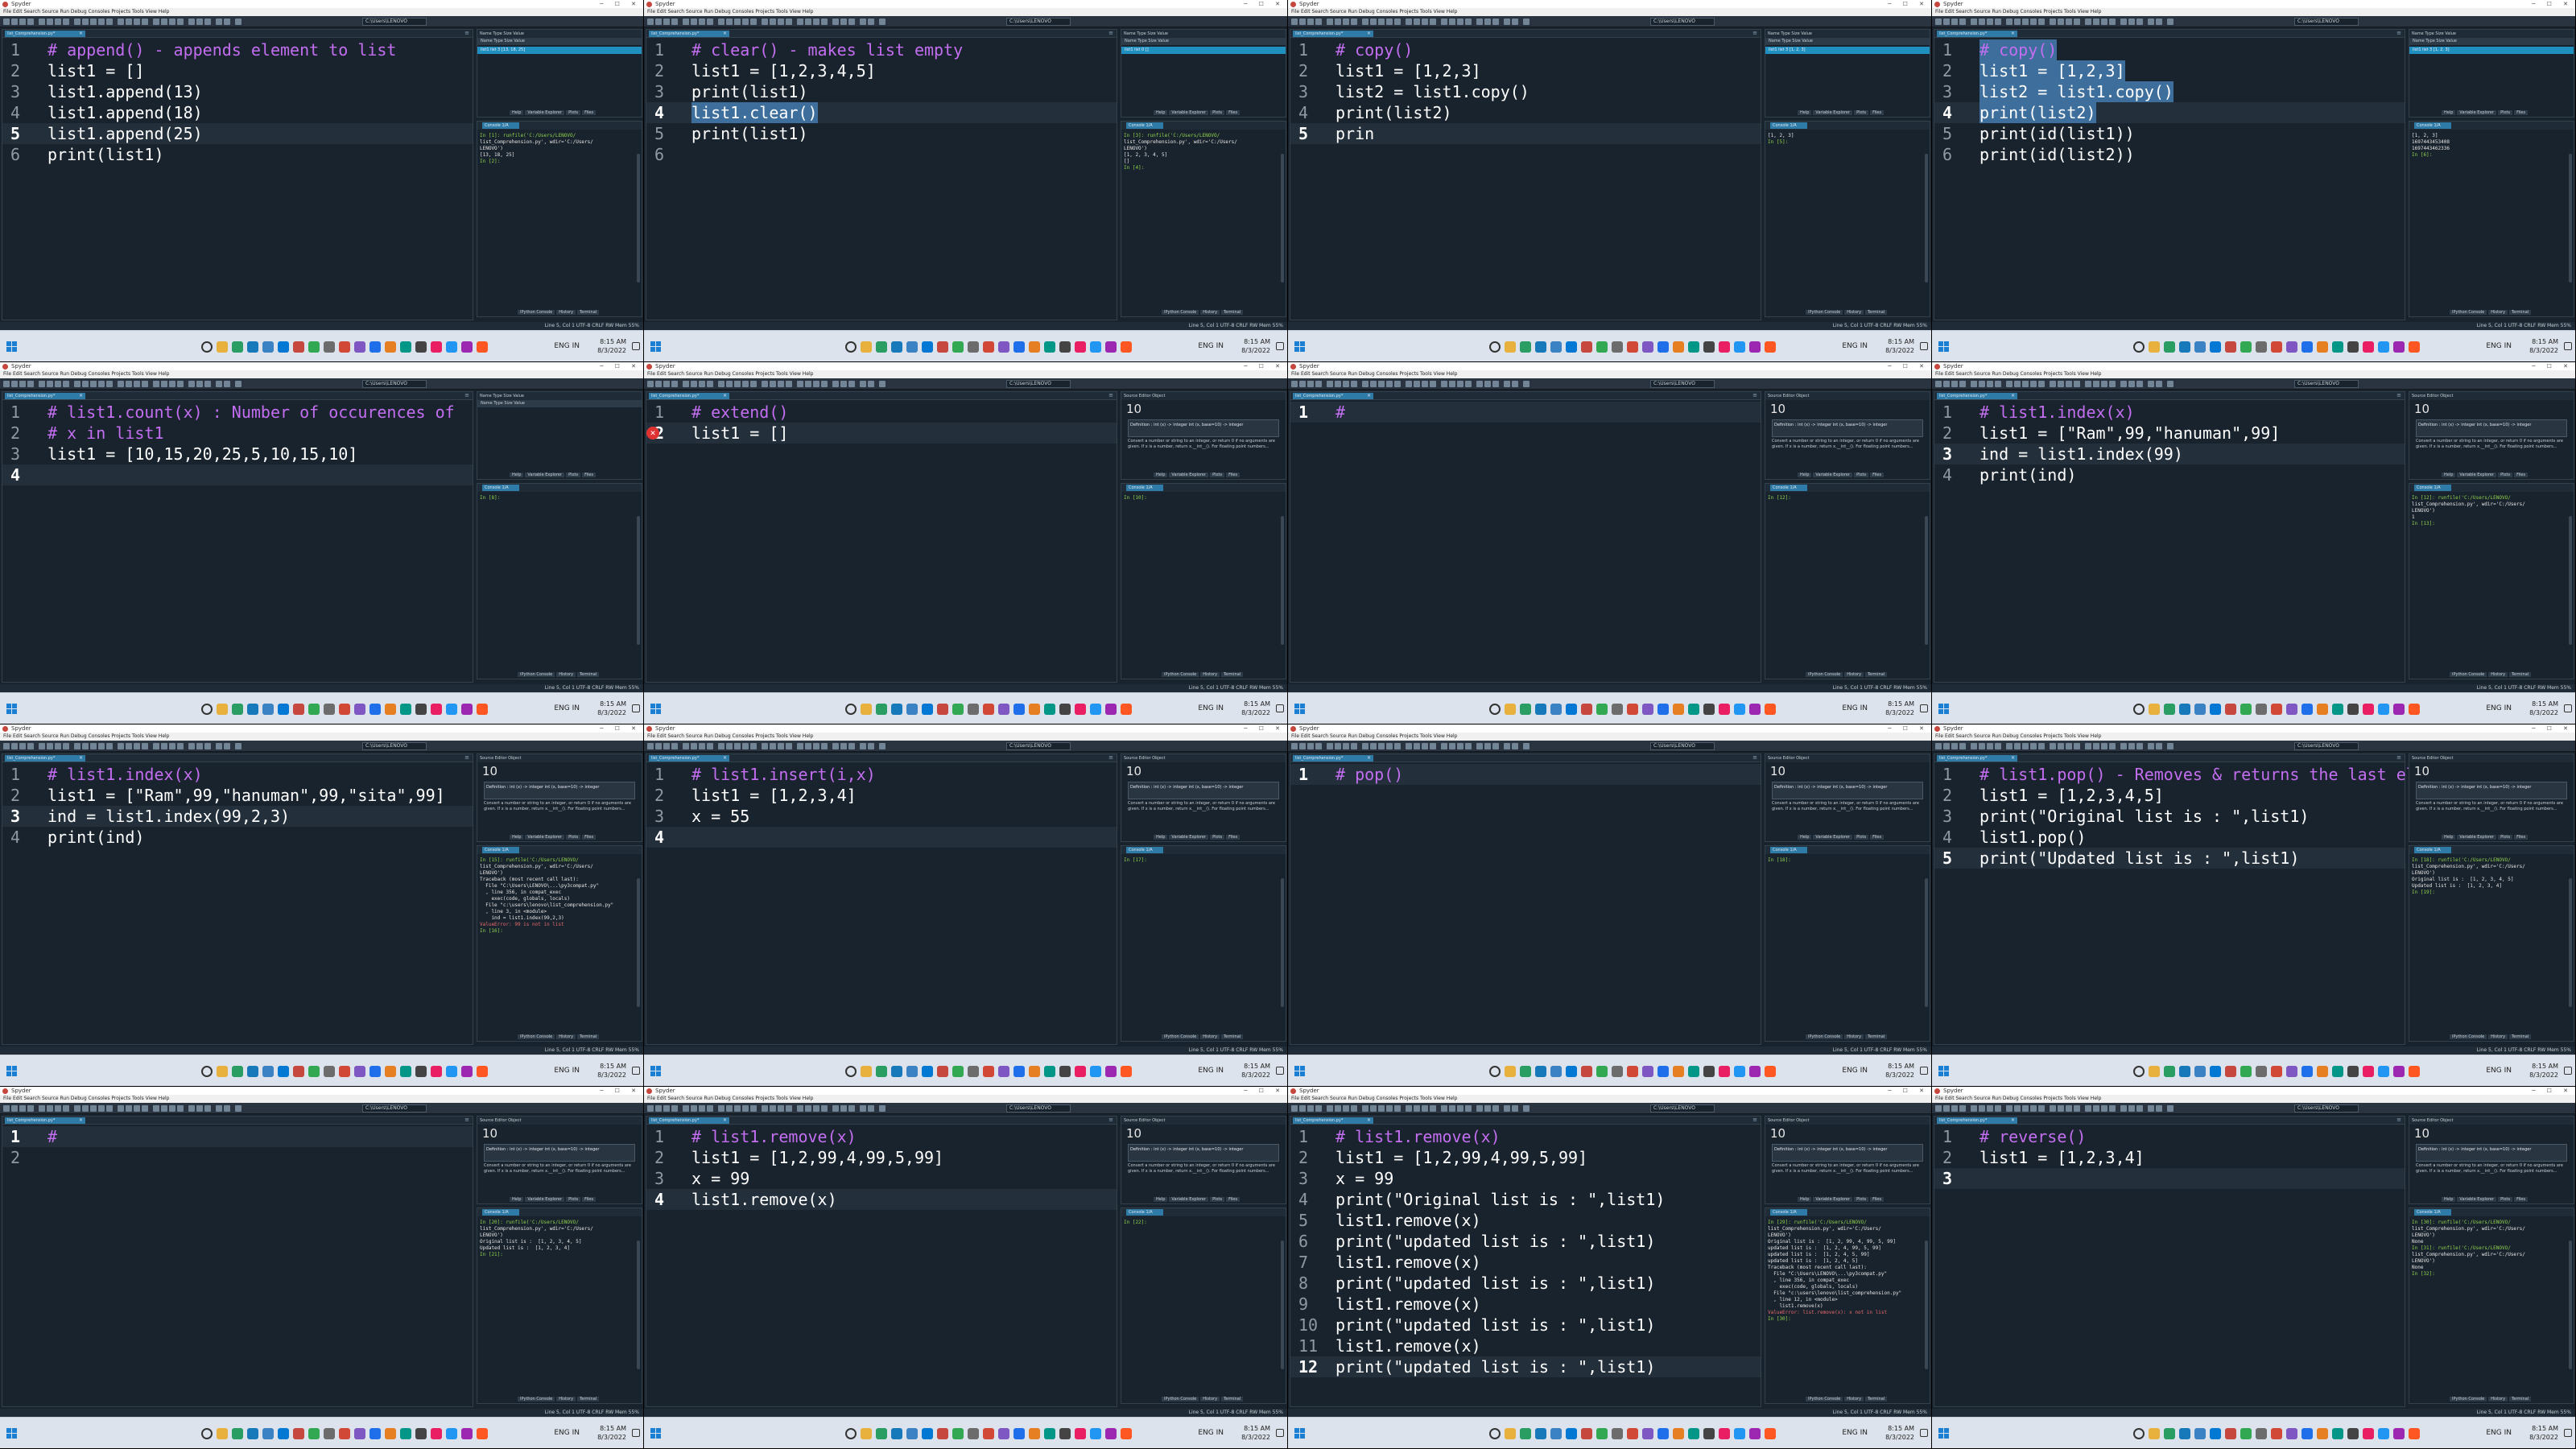  What do you see at coordinates (1282, 580) in the screenshot?
I see `console-scrollbar` at bounding box center [1282, 580].